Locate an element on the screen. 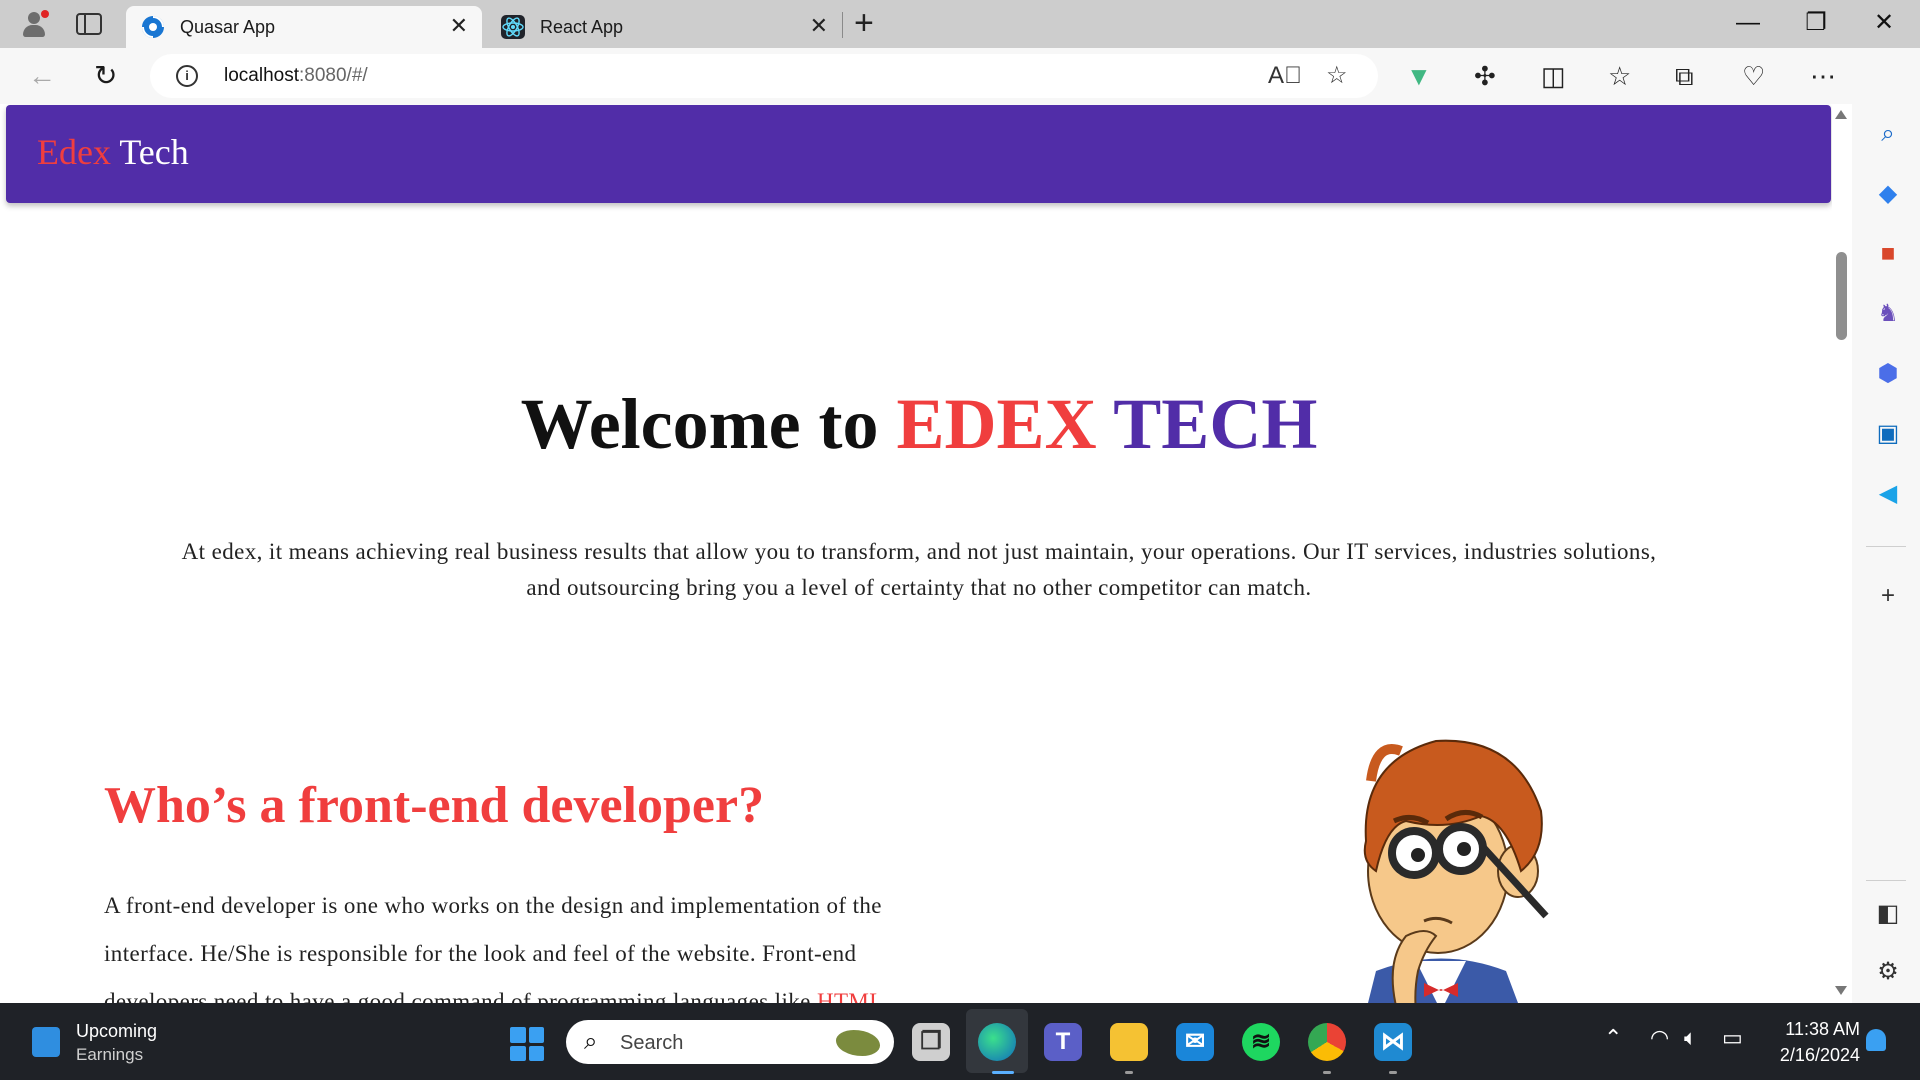 Image resolution: width=1920 pixels, height=1080 pixels. edge-sidebar: ⌕ ◆ ■ ♞ ⬢ ▣ ◀ + ◧ ⚙ is located at coordinates (1886, 525).